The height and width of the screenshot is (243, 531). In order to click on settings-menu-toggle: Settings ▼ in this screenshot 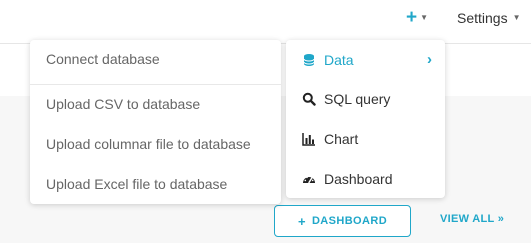, I will do `click(489, 18)`.